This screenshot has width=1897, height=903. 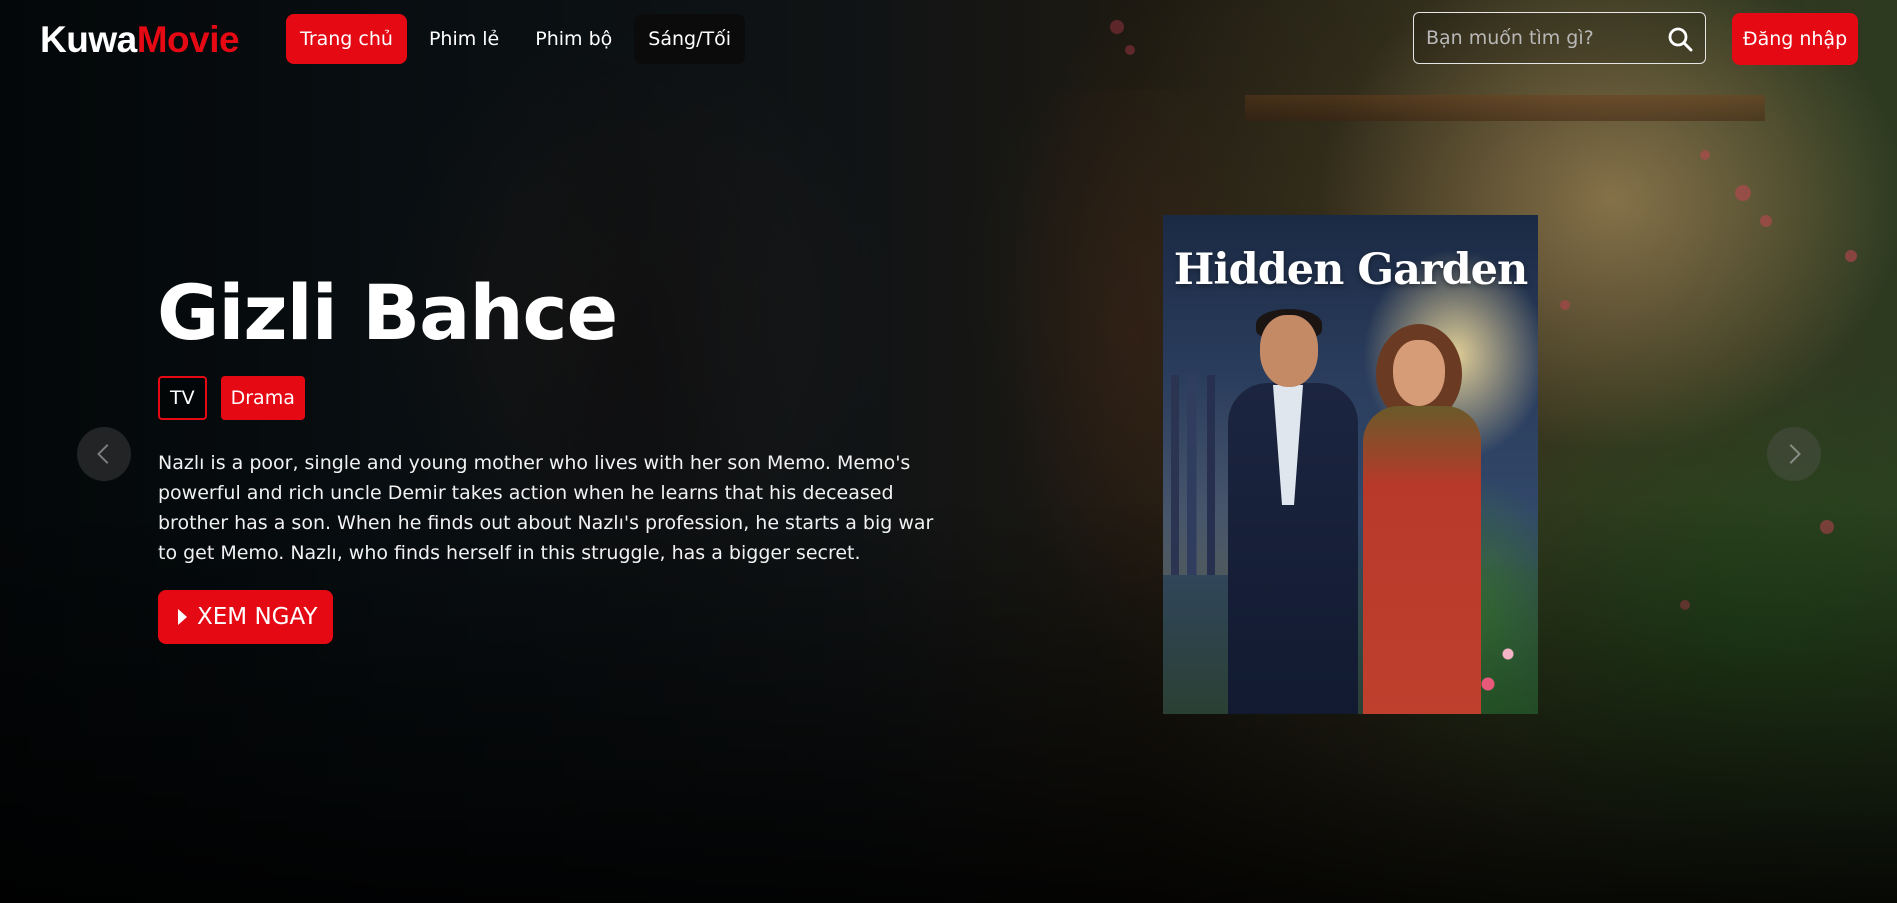 I want to click on search-icon, so click(x=1680, y=39).